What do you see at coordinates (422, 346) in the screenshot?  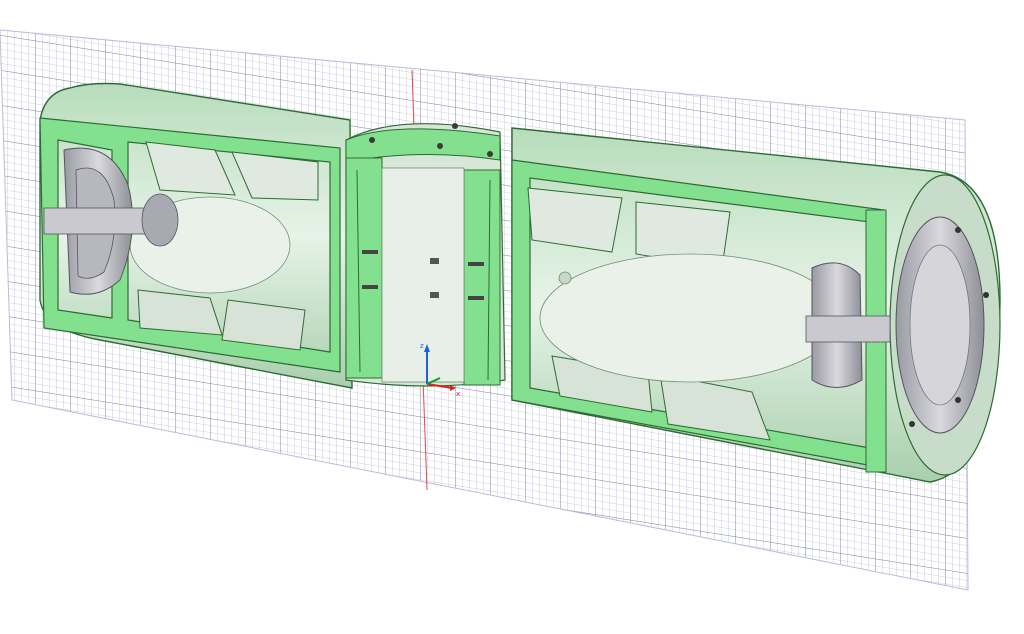 I see `z-axis-label: z` at bounding box center [422, 346].